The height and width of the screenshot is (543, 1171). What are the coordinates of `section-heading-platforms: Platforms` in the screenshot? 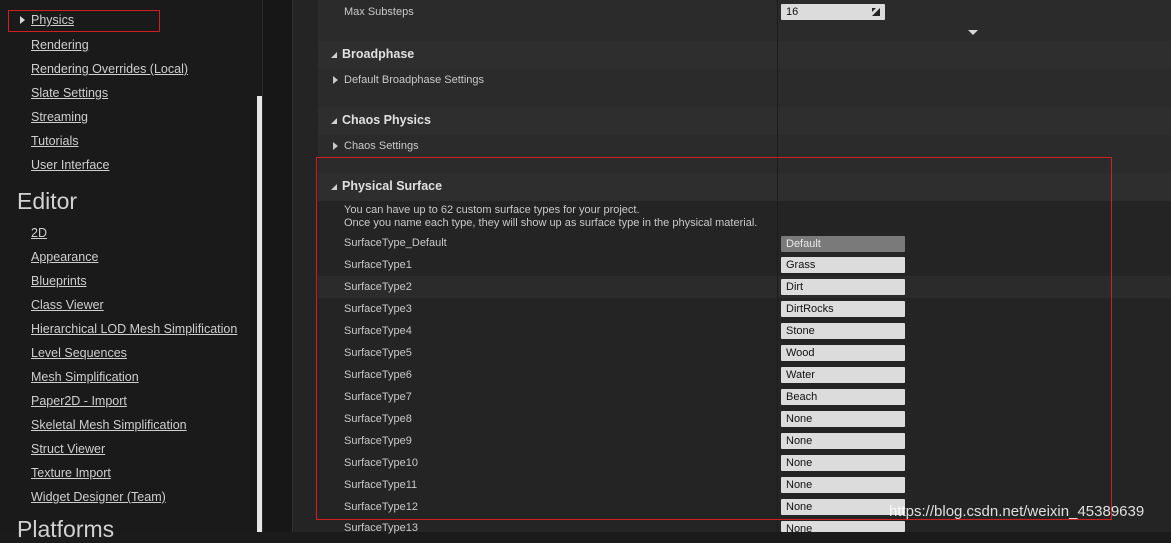 It's located at (66, 529).